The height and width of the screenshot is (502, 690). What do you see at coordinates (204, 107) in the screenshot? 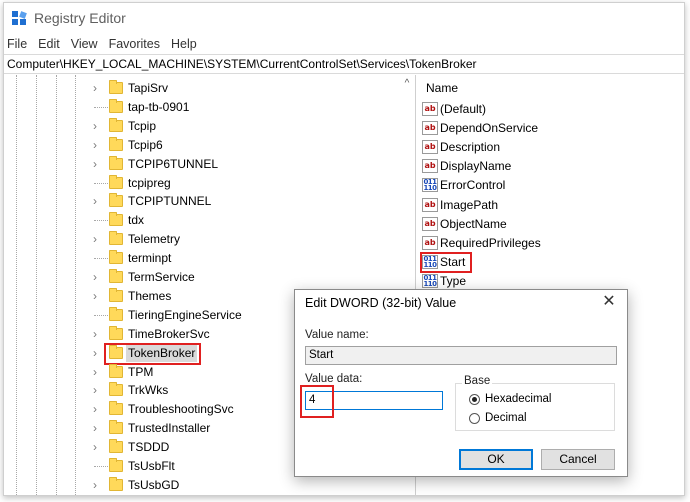
I see `tree-item-tap-tb-0901: tap-tb-0901` at bounding box center [204, 107].